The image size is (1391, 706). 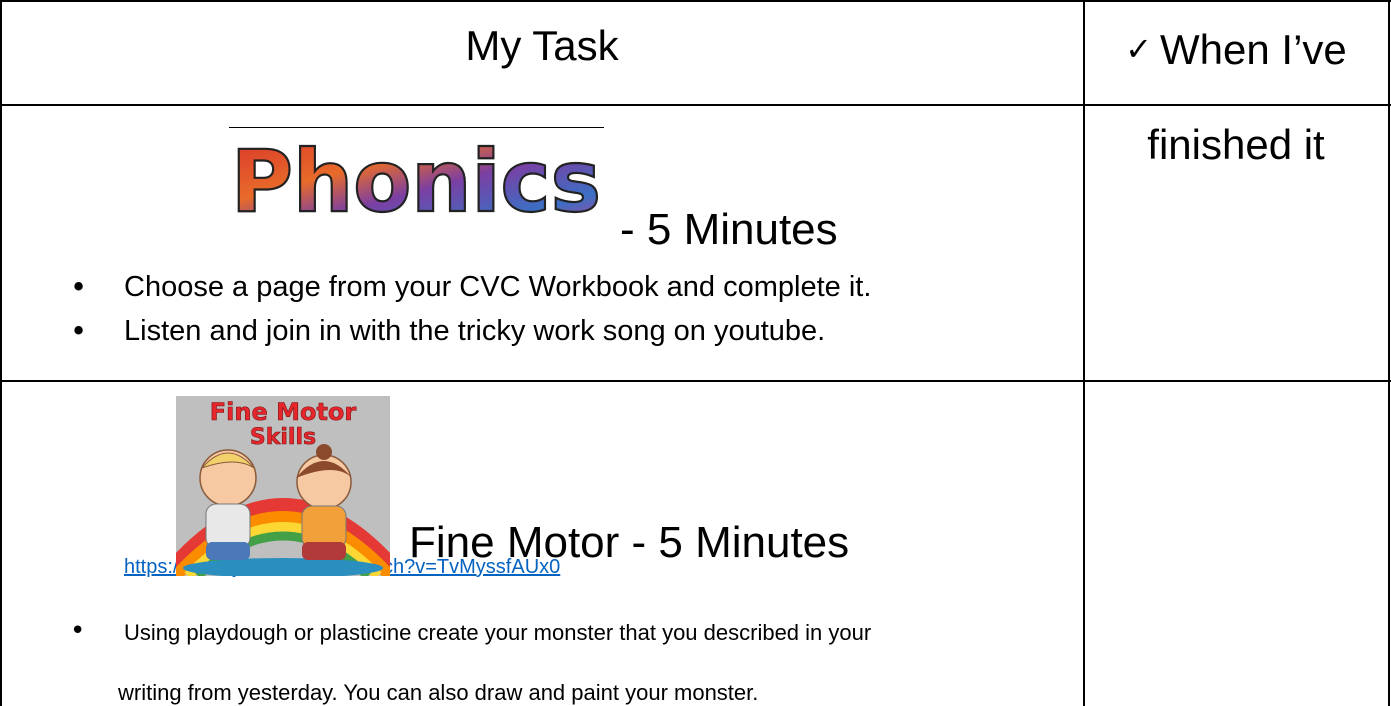 What do you see at coordinates (283, 412) in the screenshot?
I see `fine-motor-image-title-1: Fine Motor` at bounding box center [283, 412].